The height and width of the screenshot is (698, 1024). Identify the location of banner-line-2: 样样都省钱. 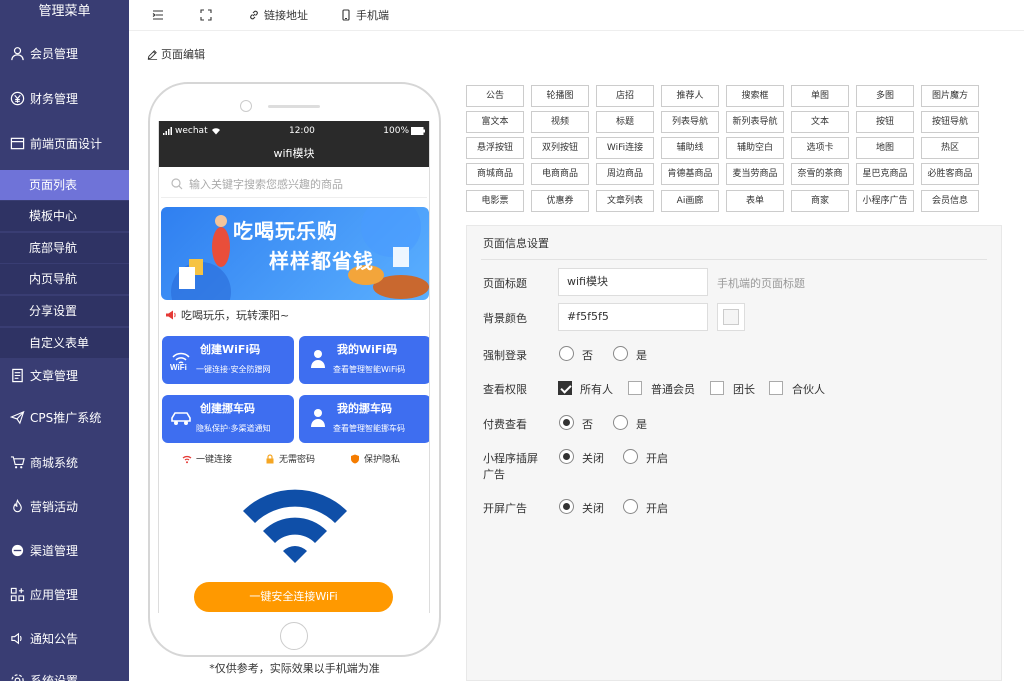
(321, 261).